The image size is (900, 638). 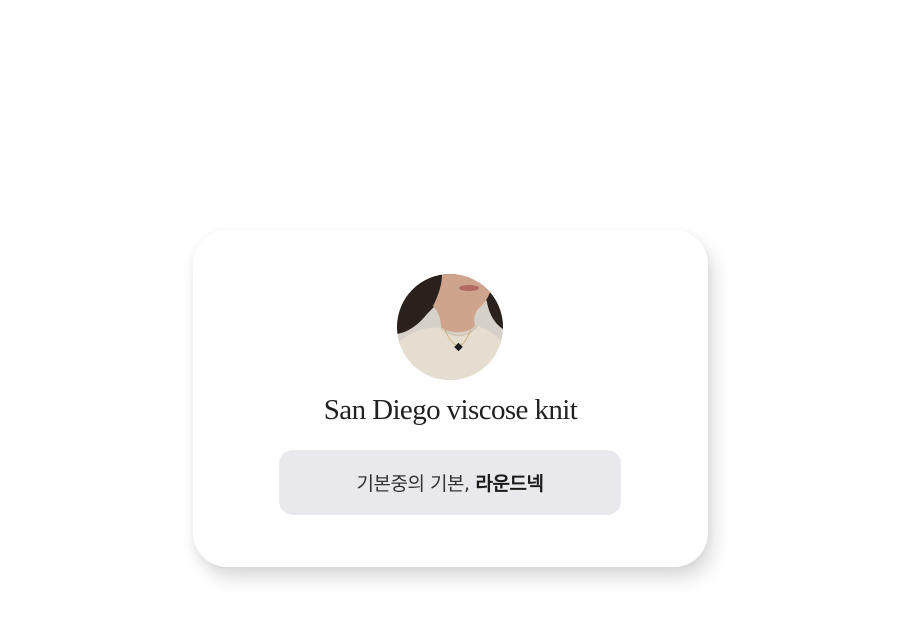 I want to click on product-title: San Diego viscose knit, so click(x=450, y=410).